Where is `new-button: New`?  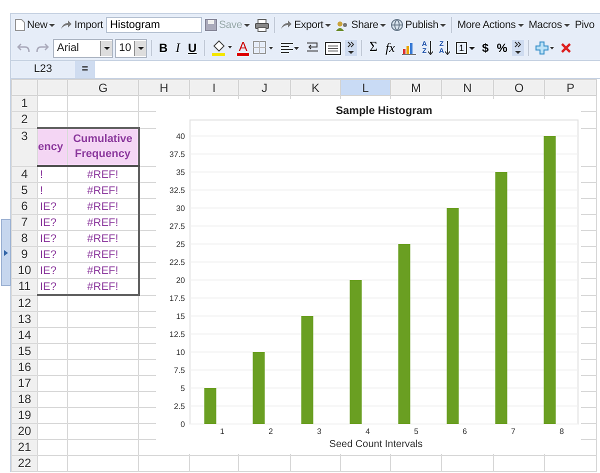
new-button: New is located at coordinates (35, 25).